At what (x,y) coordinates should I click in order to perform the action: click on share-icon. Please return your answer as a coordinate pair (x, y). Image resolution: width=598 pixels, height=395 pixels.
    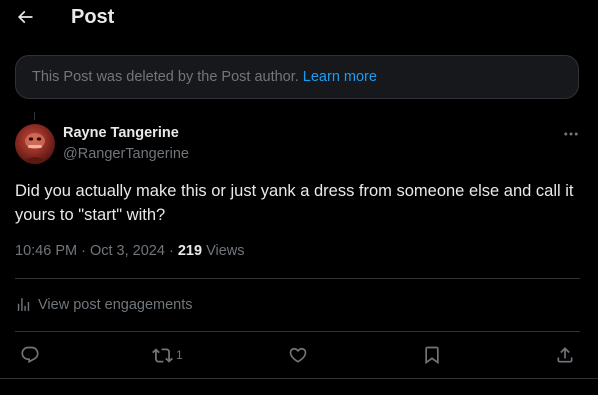
    Looking at the image, I should click on (565, 355).